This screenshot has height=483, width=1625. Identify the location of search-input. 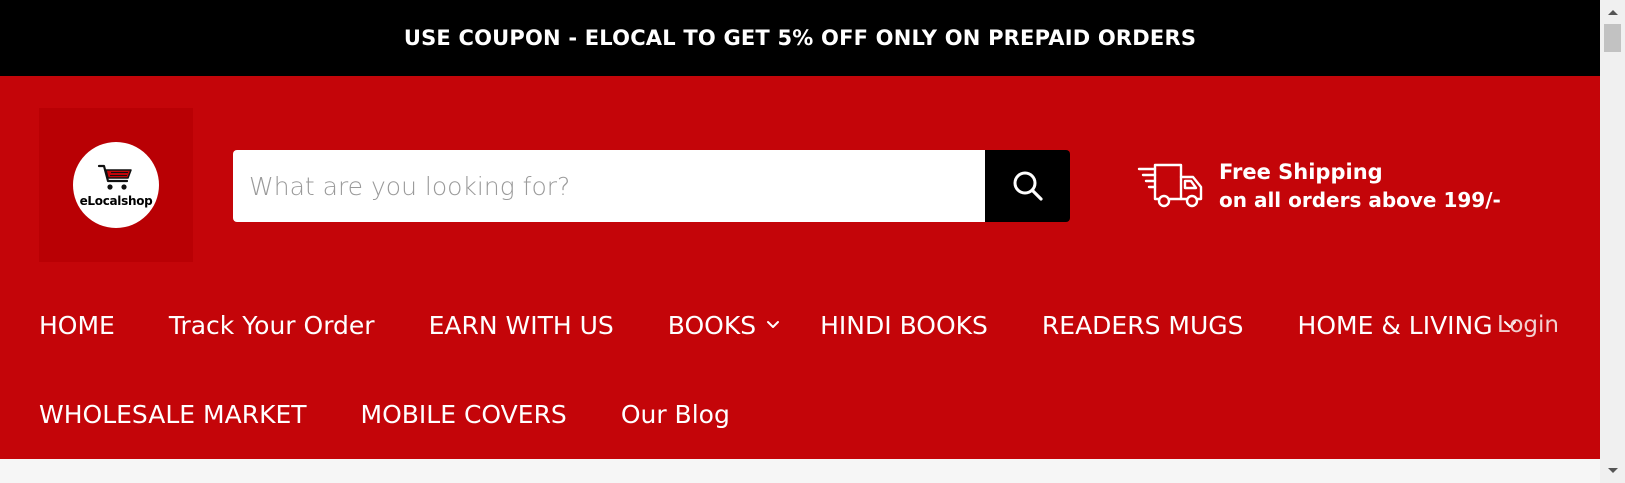
(609, 186).